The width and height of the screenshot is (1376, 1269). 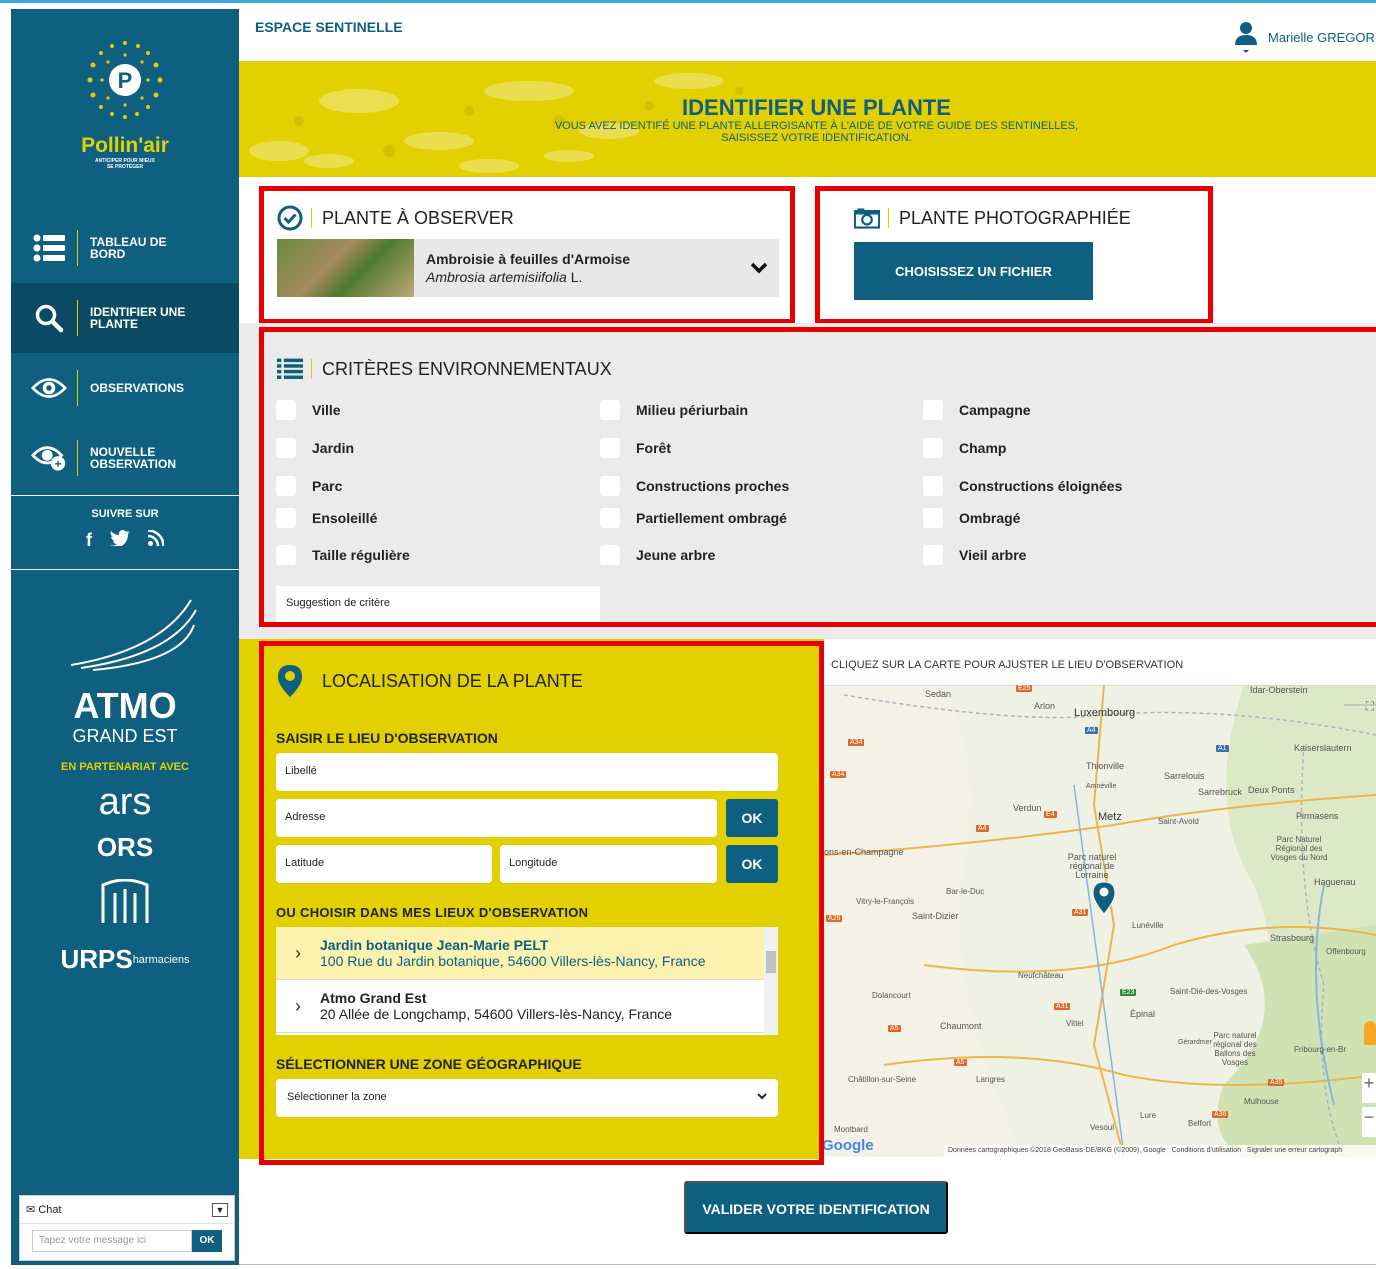 What do you see at coordinates (752, 864) in the screenshot?
I see `coords-ok-button: OK` at bounding box center [752, 864].